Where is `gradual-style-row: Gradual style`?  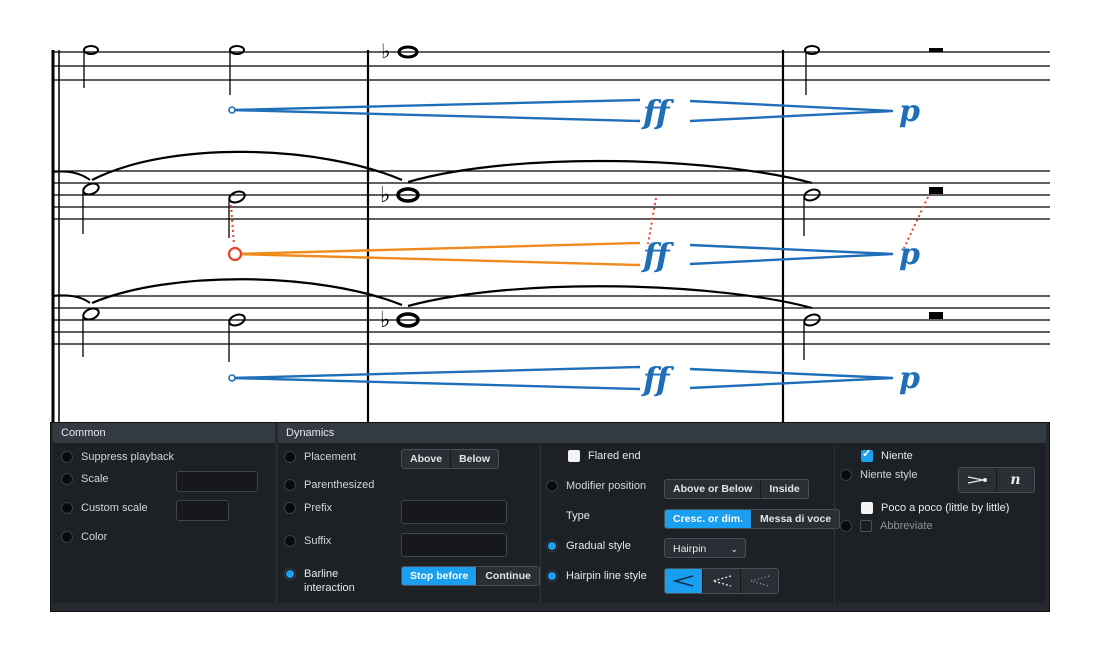 gradual-style-row: Gradual style is located at coordinates (588, 546).